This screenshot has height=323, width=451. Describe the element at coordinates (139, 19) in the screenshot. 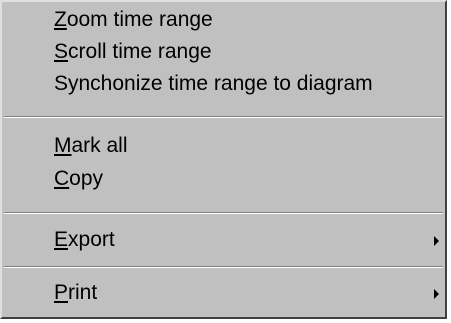

I see `menu-item-text: oom time range` at that location.